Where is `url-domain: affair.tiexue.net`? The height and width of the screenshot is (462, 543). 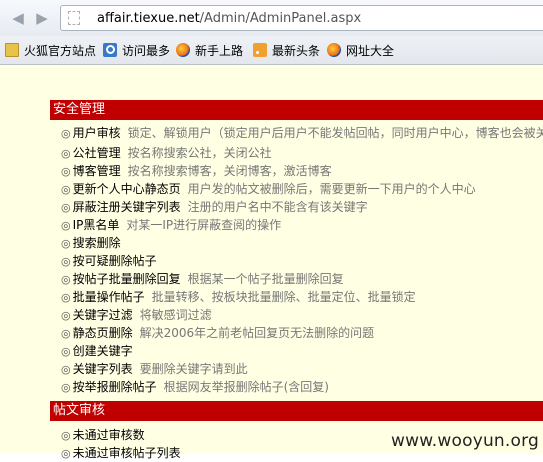 url-domain: affair.tiexue.net is located at coordinates (148, 18).